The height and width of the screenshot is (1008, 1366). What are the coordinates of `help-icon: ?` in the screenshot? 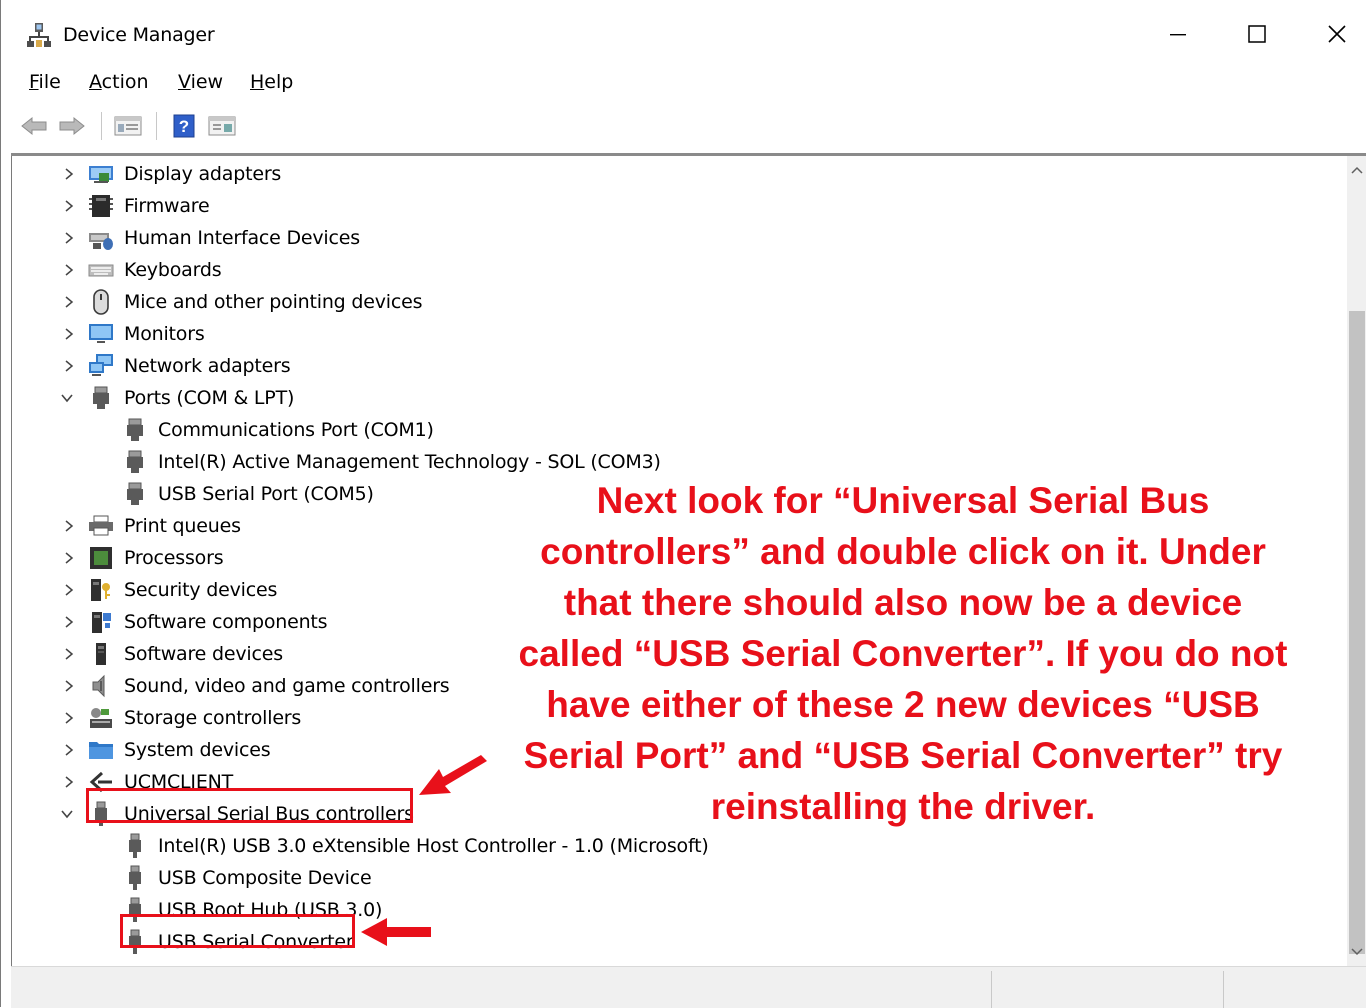 It's located at (184, 126).